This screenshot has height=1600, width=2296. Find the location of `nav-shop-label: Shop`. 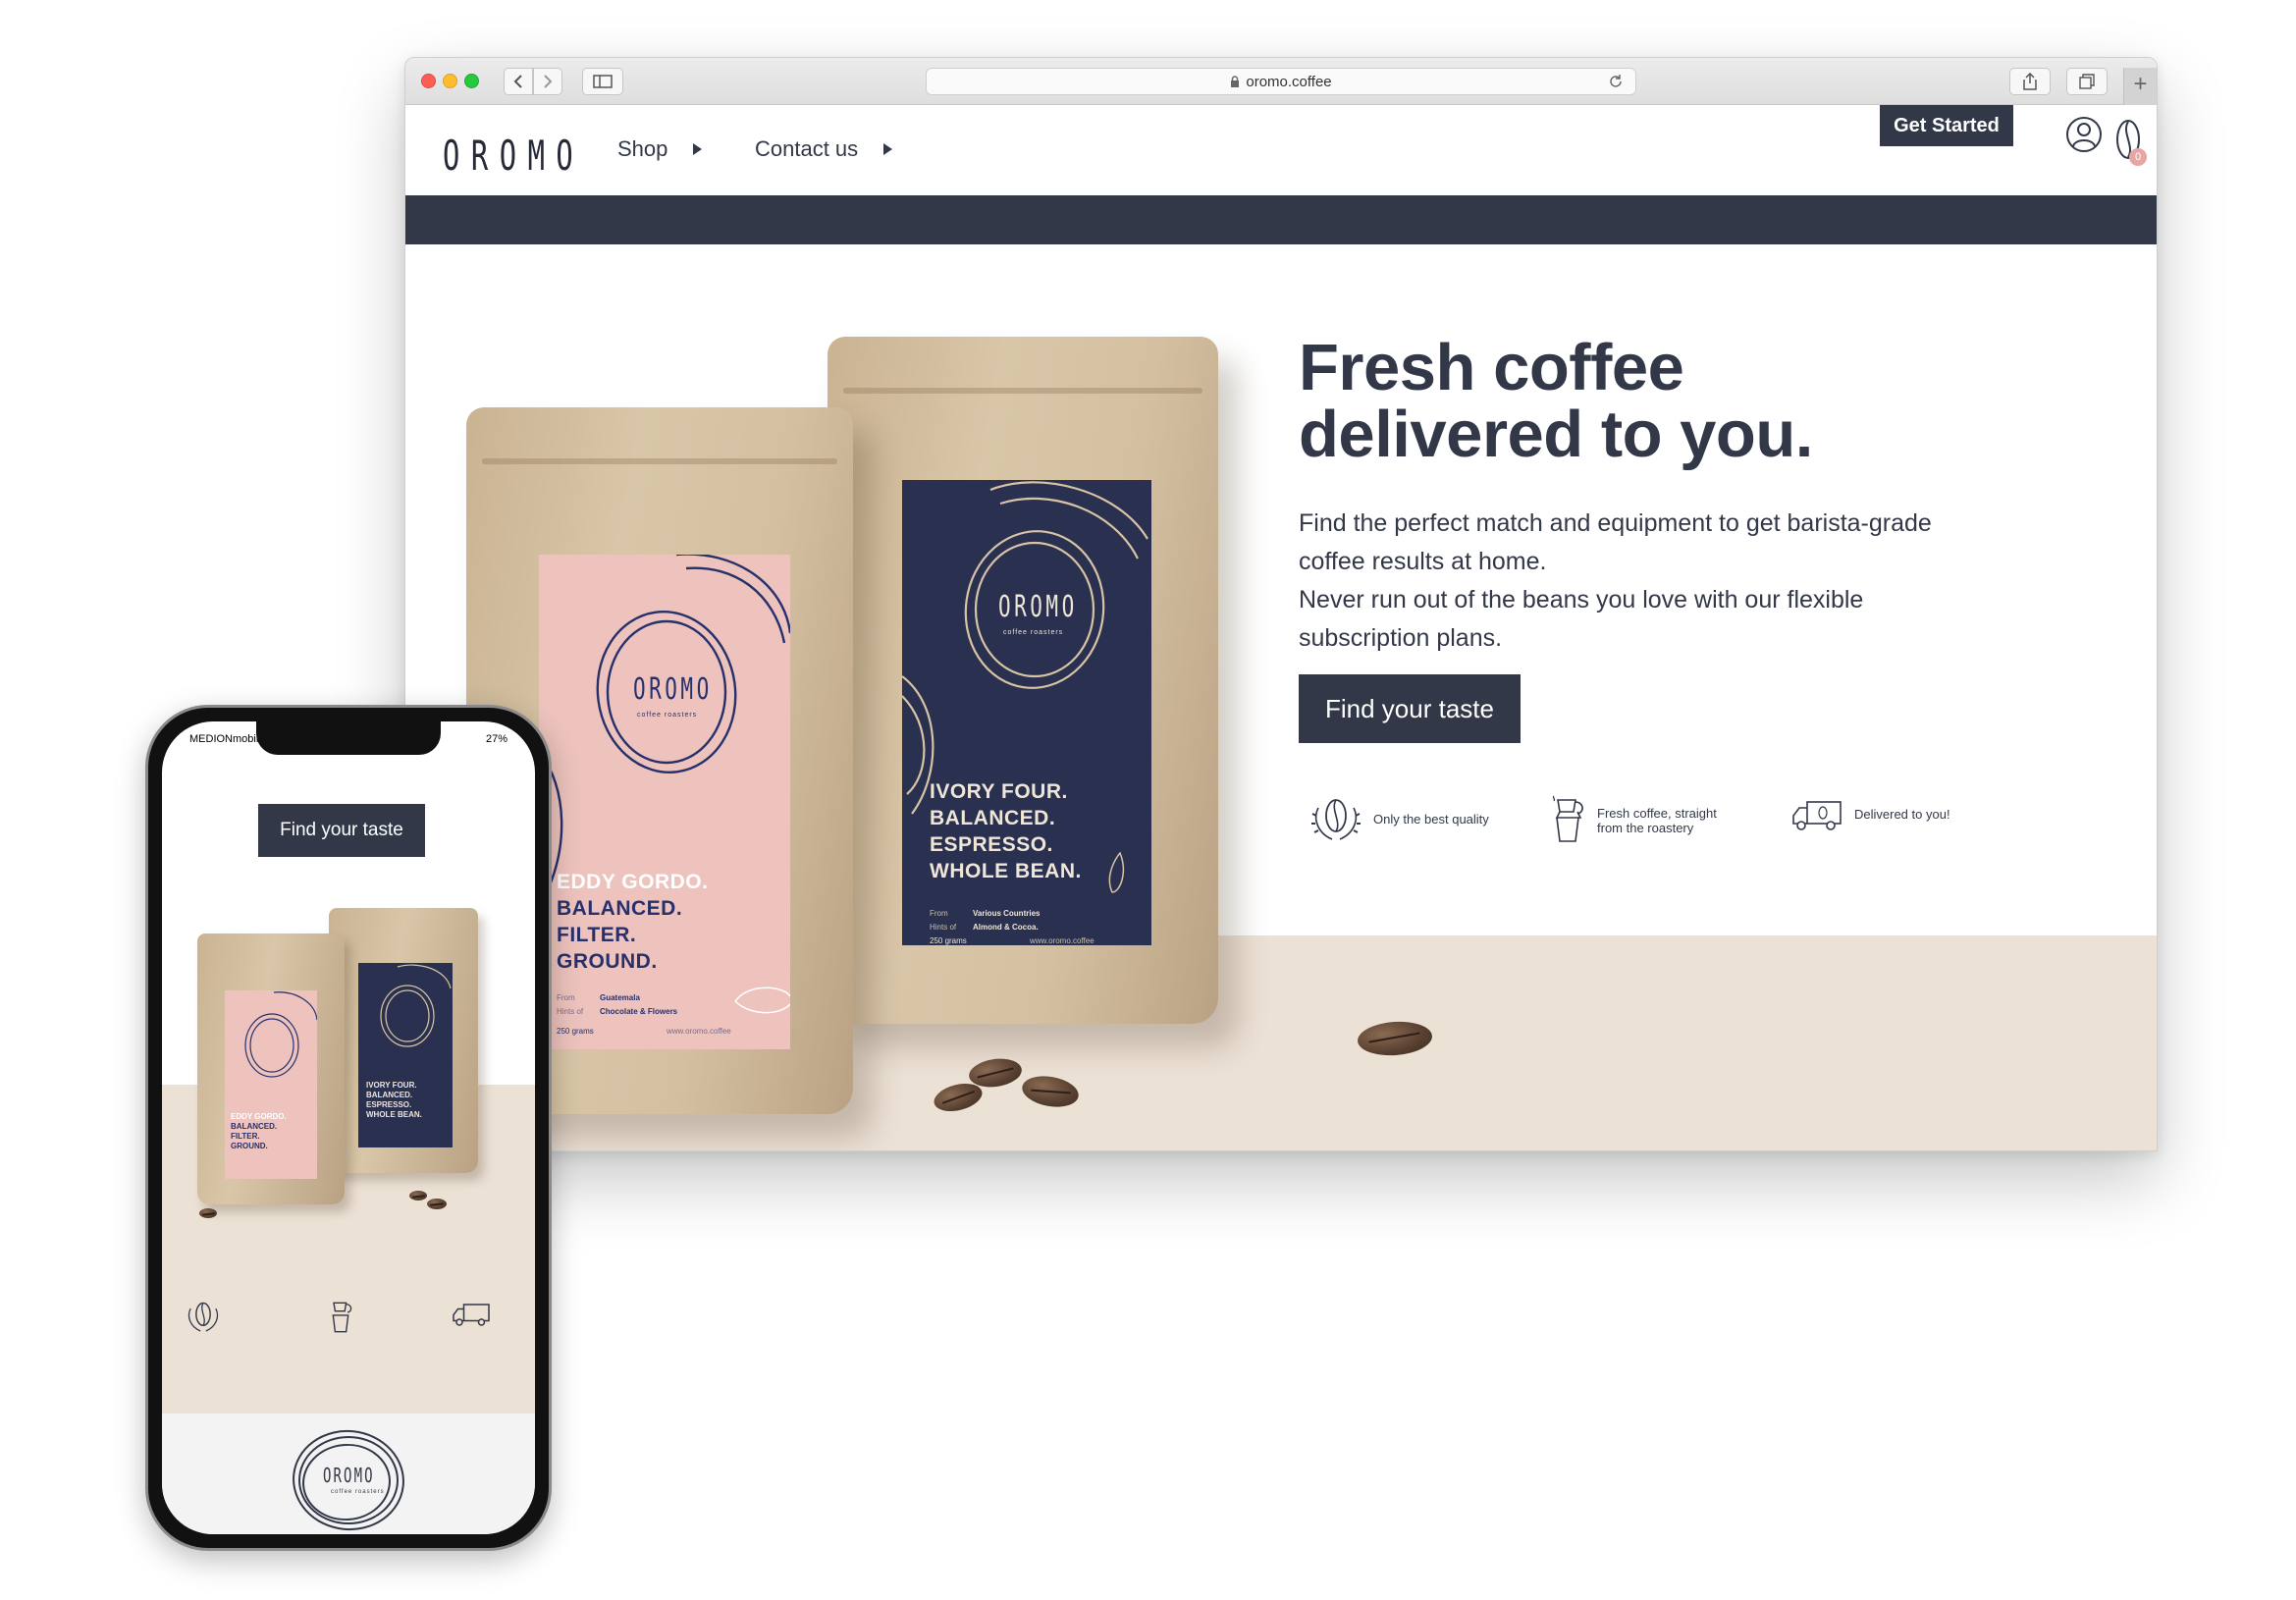

nav-shop-label: Shop is located at coordinates (642, 148).